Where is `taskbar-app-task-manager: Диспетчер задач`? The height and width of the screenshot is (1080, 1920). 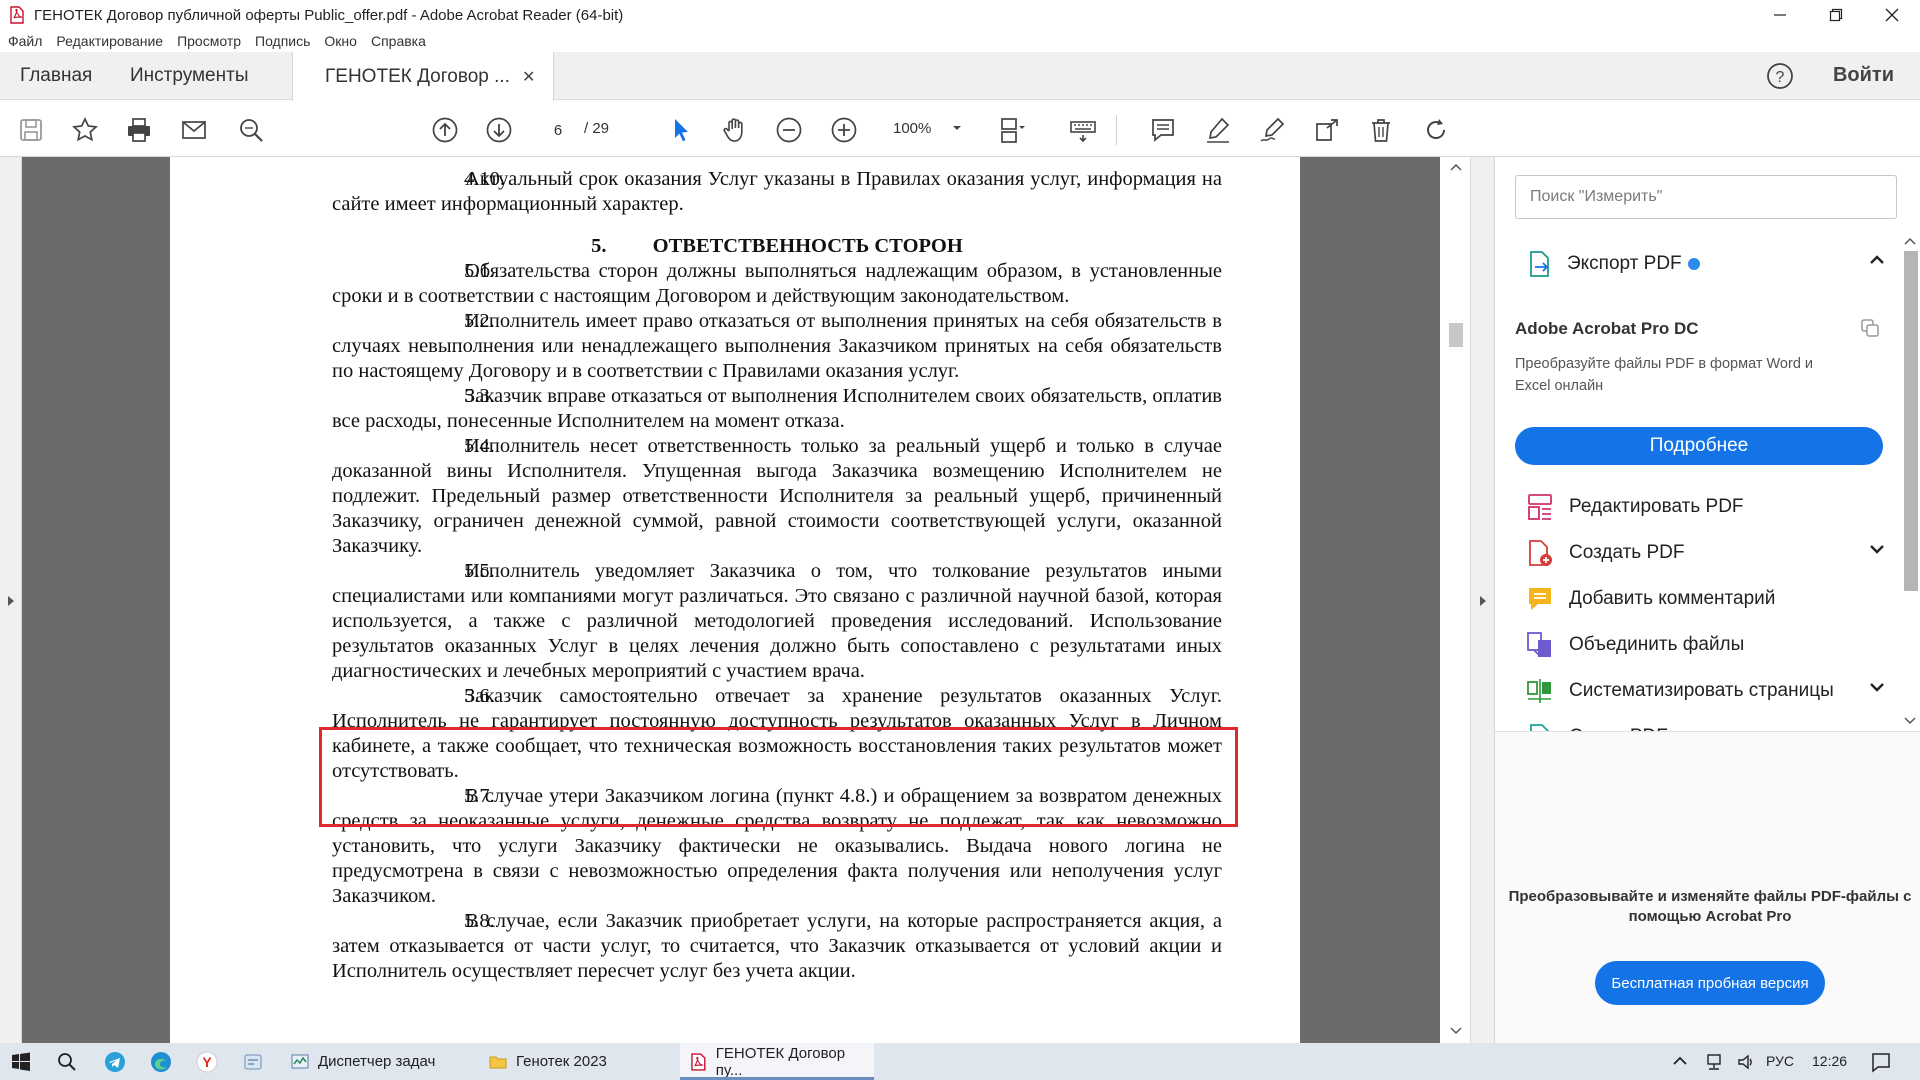
taskbar-app-task-manager: Диспетчер задач is located at coordinates (379, 1061).